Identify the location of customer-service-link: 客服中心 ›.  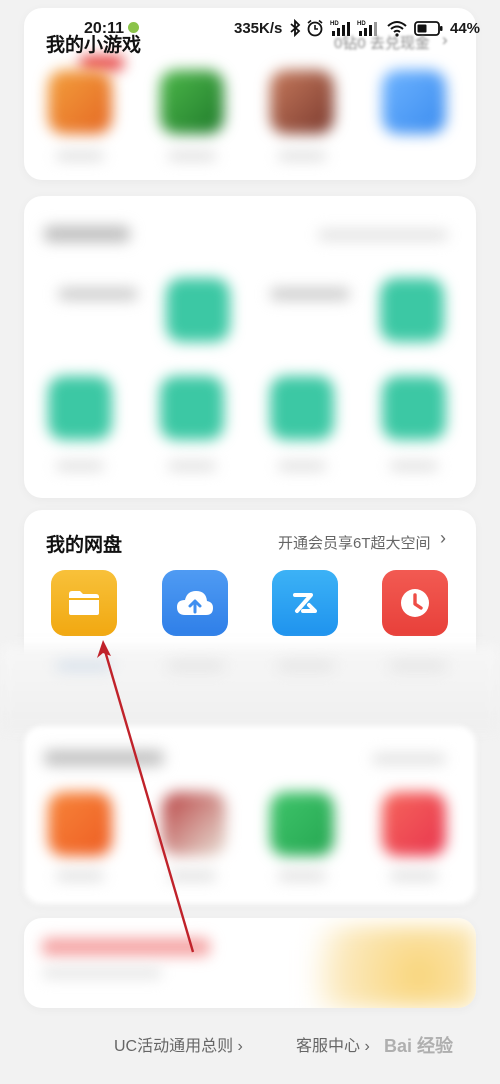
(333, 1044).